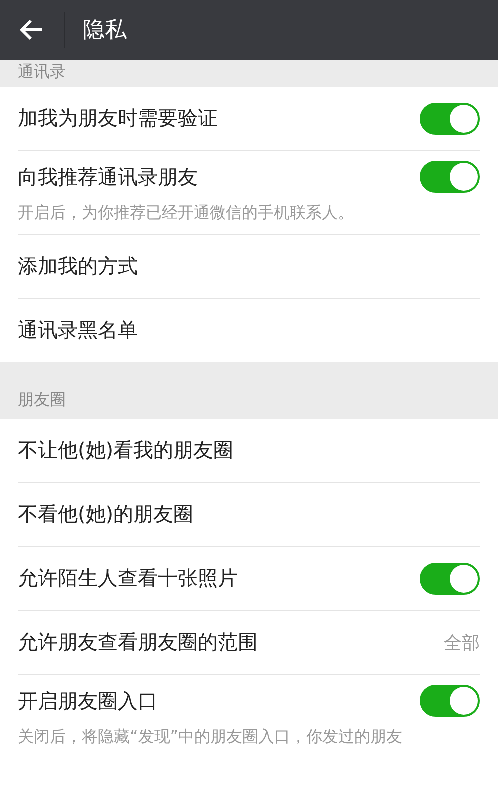 The width and height of the screenshot is (498, 797). I want to click on row-label: 添加我的方式, so click(78, 266).